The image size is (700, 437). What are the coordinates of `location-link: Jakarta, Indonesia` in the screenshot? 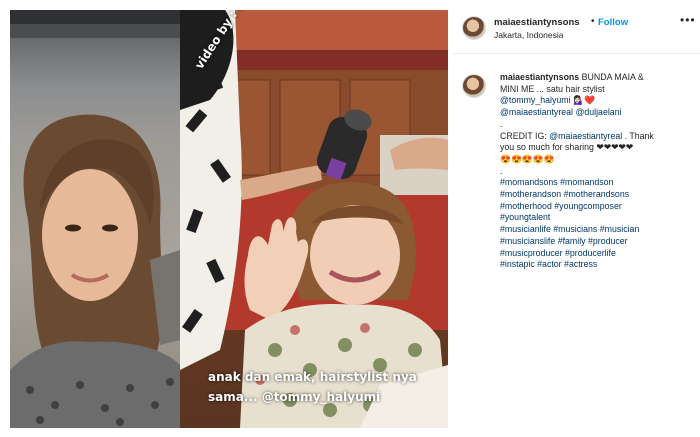 It's located at (528, 35).